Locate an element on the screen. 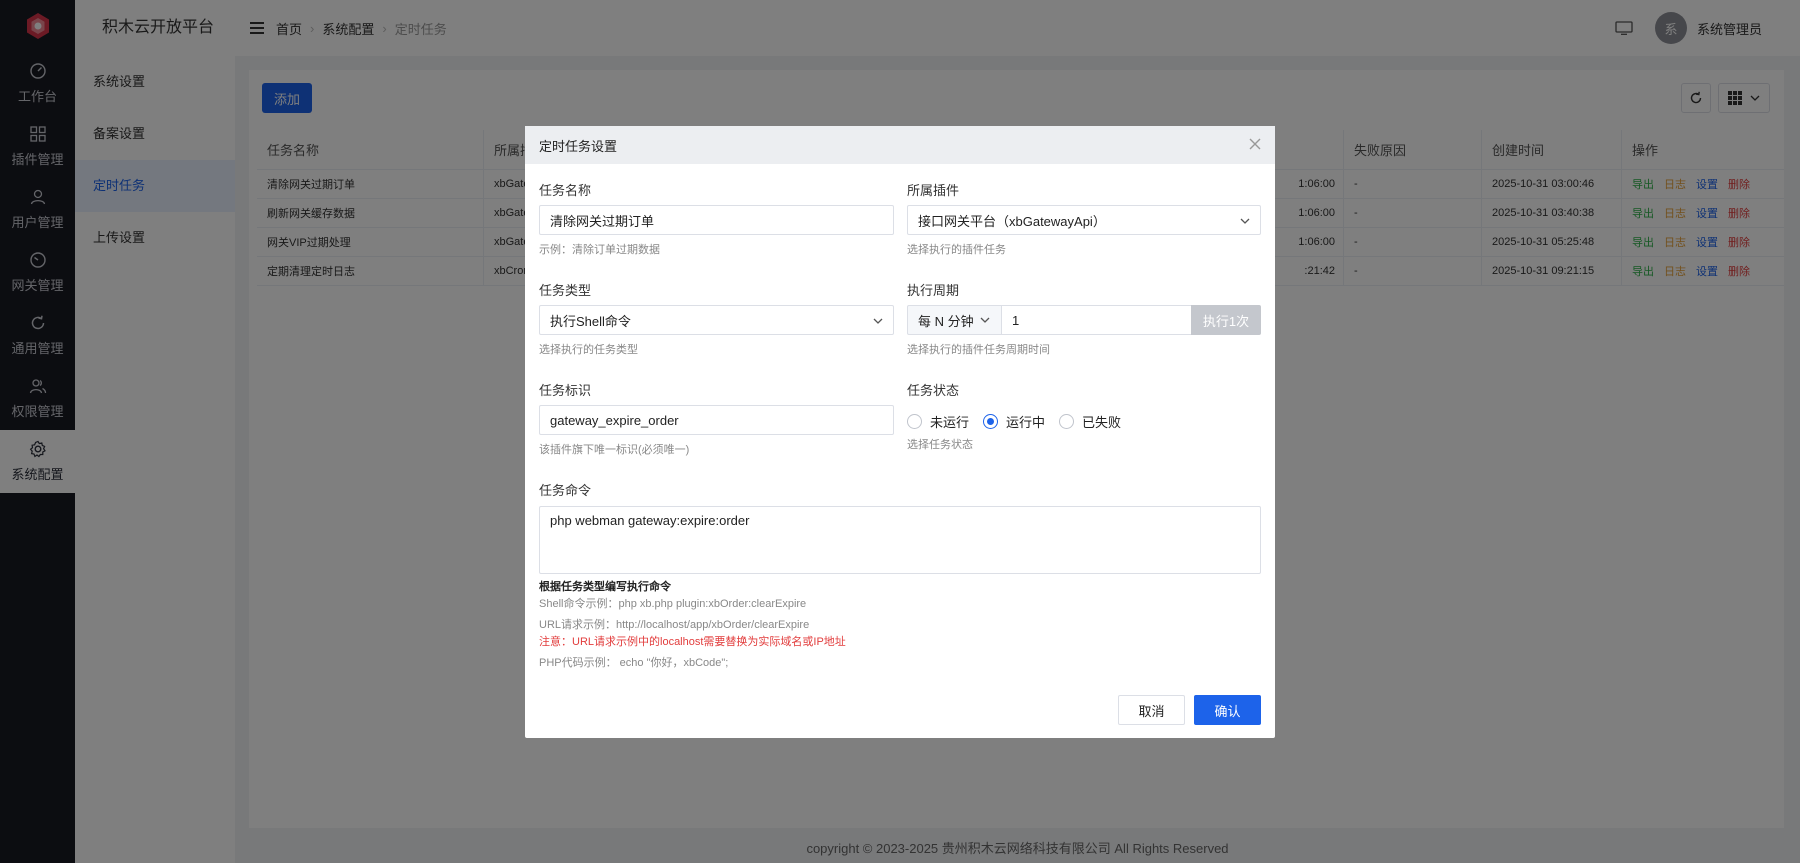  status-option-label: 已失败 is located at coordinates (1101, 421).